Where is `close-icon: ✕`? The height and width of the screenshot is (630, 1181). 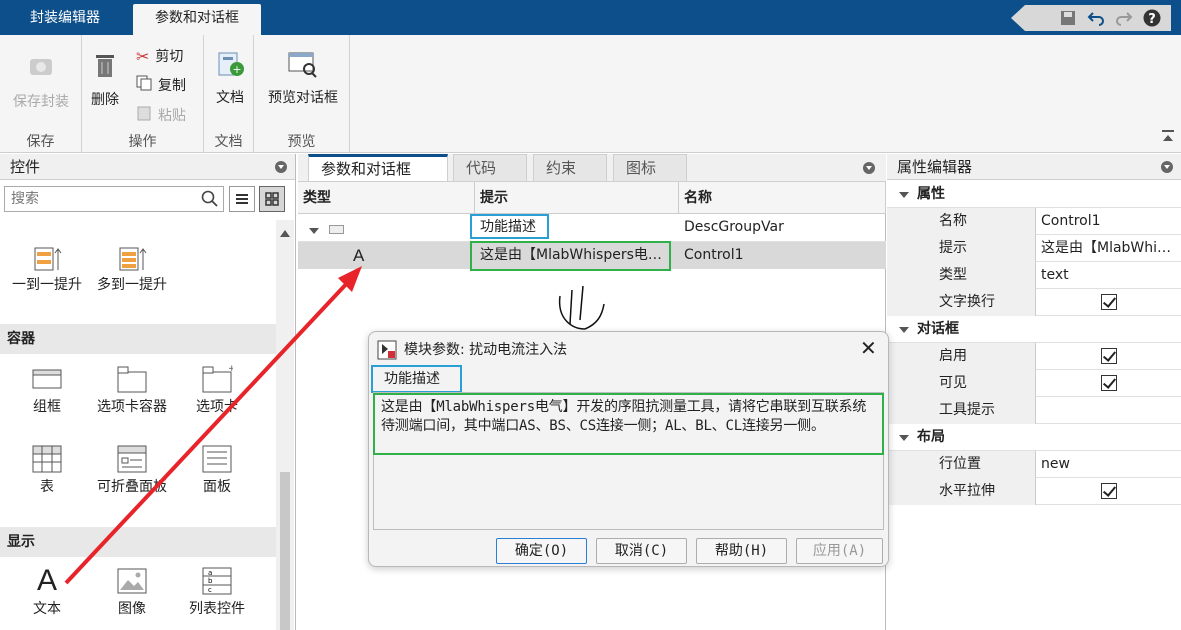 close-icon: ✕ is located at coordinates (868, 348).